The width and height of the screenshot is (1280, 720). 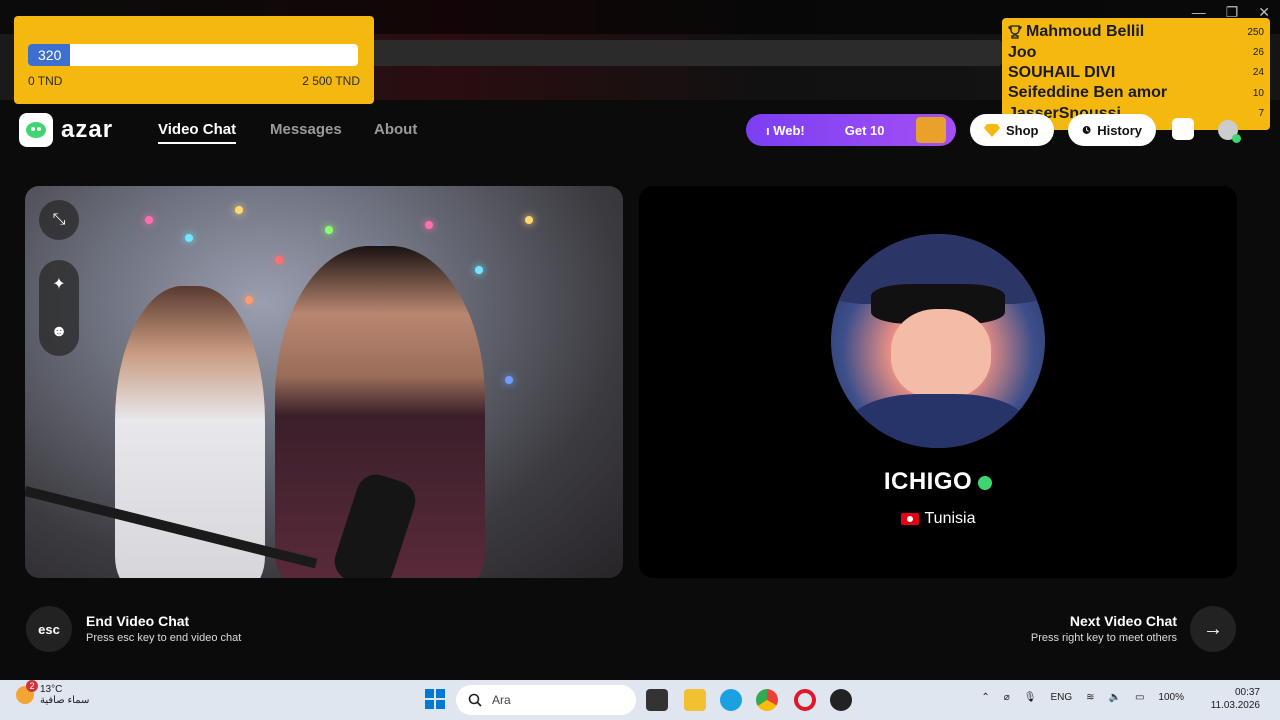 I want to click on wifi-icon: ≋, so click(x=1090, y=697).